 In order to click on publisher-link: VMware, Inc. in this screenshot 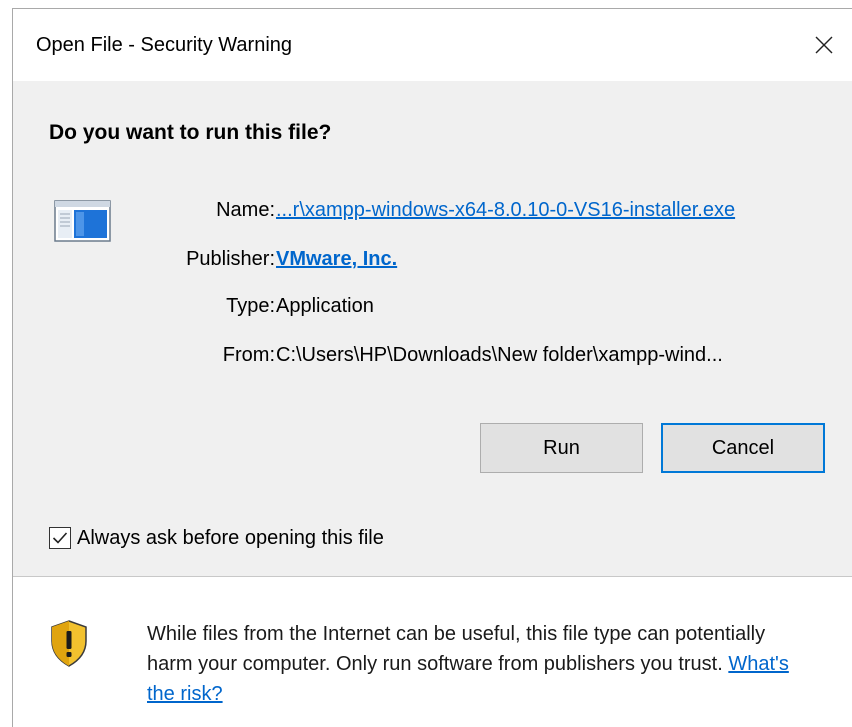, I will do `click(336, 259)`.